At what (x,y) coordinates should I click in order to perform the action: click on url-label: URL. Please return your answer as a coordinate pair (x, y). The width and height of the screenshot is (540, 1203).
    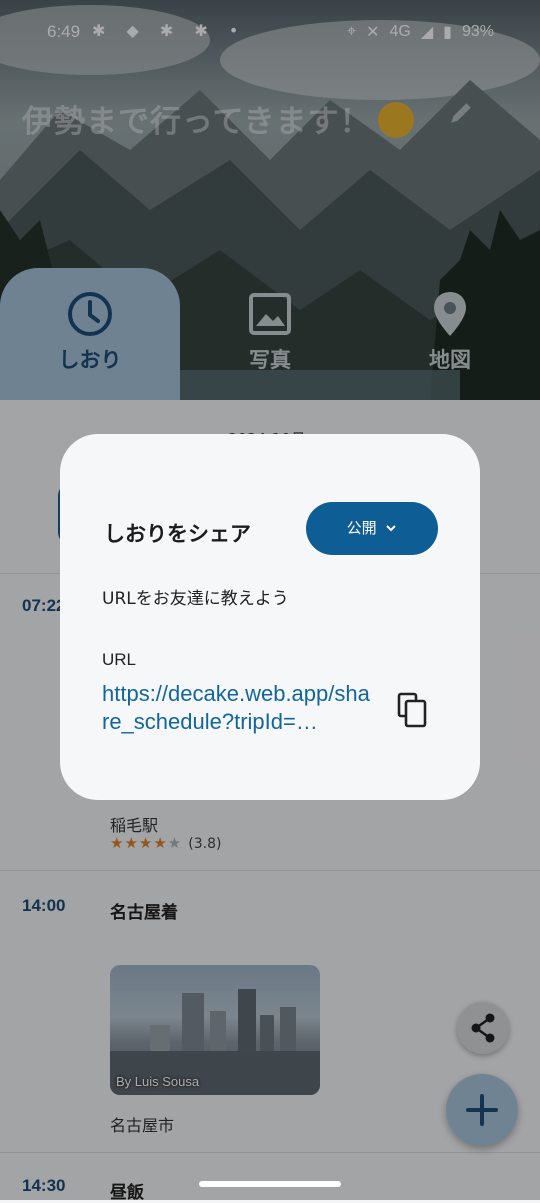
    Looking at the image, I should click on (119, 659).